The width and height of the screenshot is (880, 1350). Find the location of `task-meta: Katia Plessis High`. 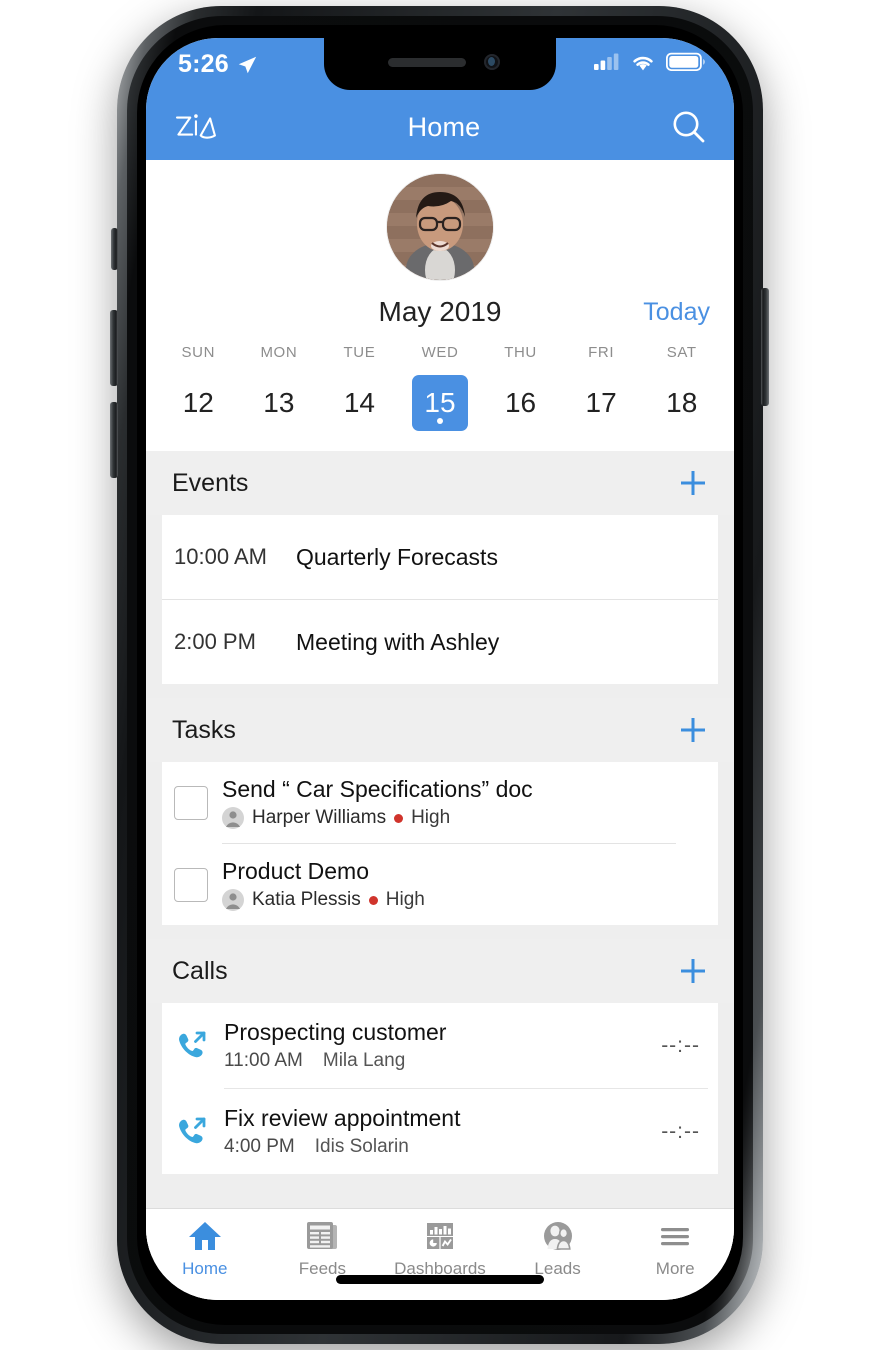

task-meta: Katia Plessis High is located at coordinates (323, 900).